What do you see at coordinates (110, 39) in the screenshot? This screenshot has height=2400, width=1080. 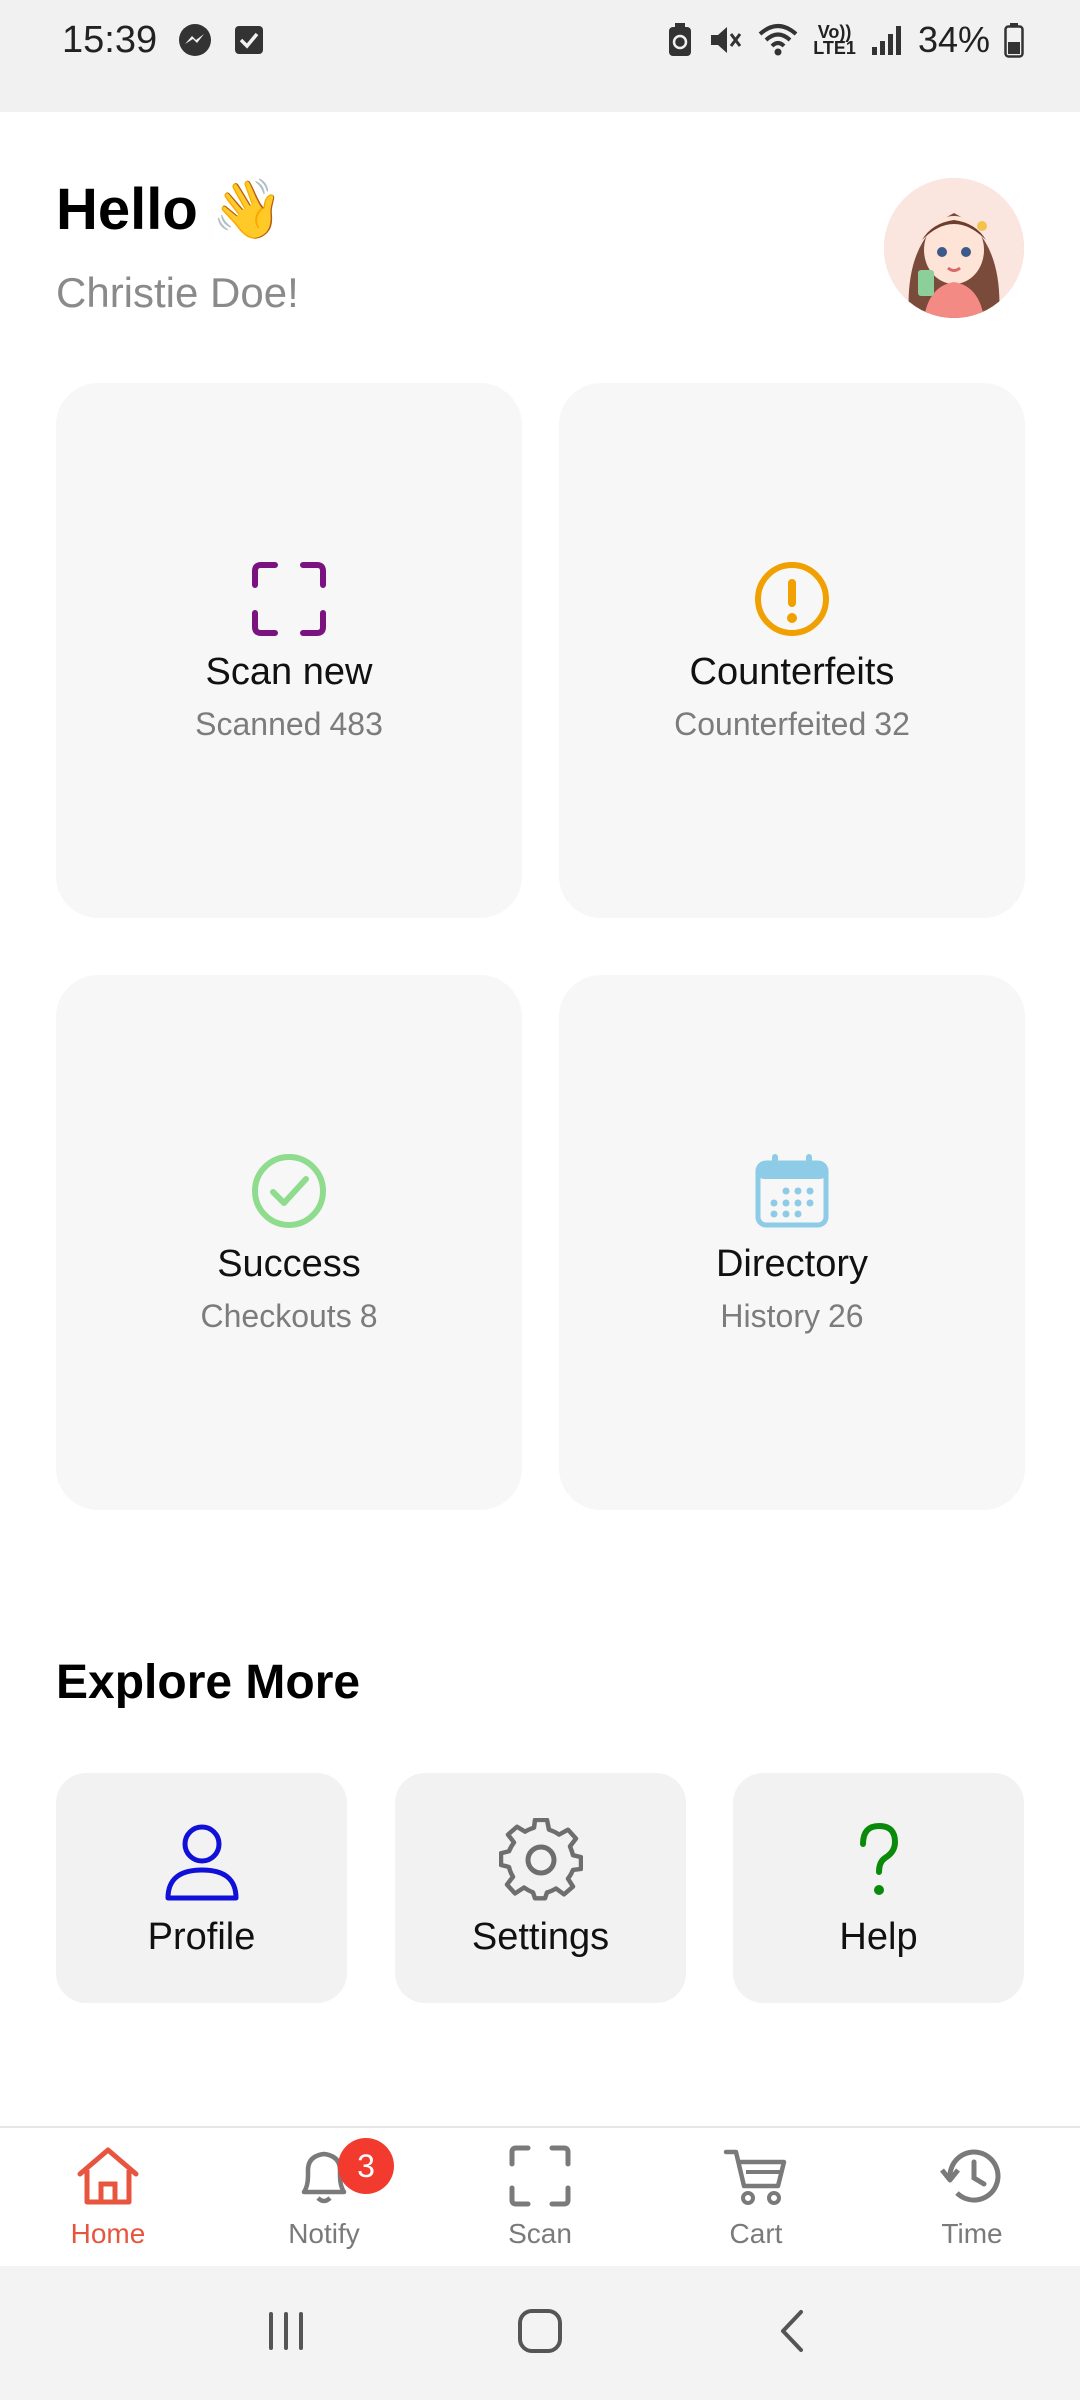 I see `clock: 15:39` at bounding box center [110, 39].